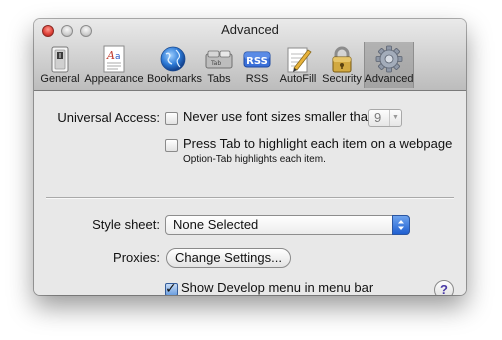  I want to click on toolbar-item-advanced: Advanced, so click(389, 65).